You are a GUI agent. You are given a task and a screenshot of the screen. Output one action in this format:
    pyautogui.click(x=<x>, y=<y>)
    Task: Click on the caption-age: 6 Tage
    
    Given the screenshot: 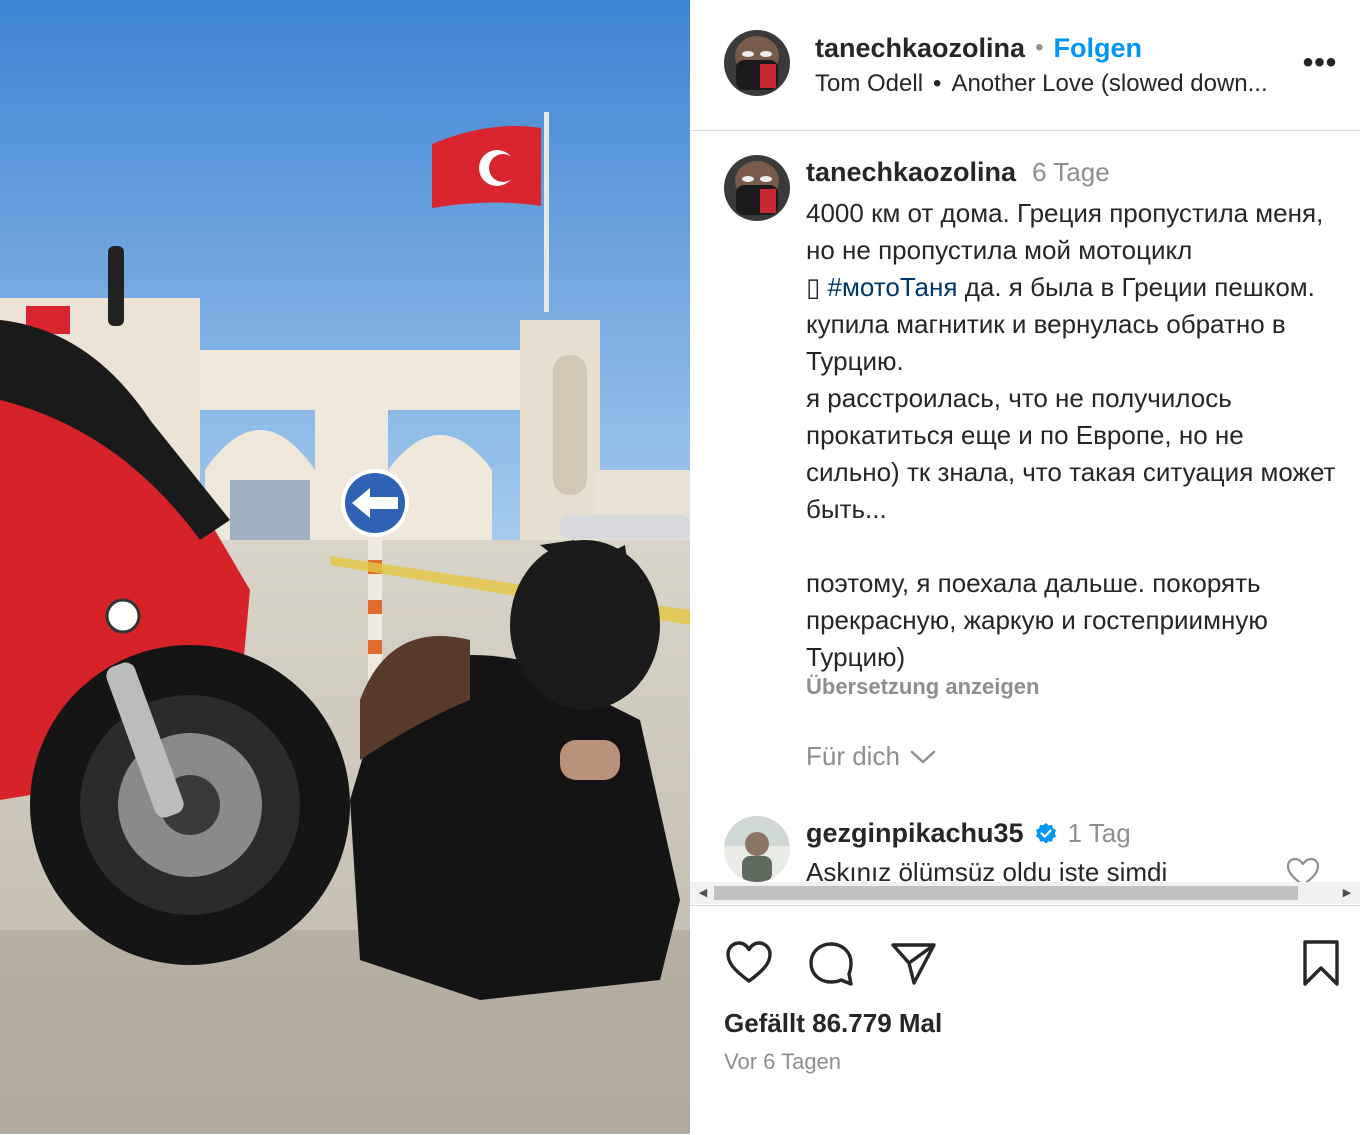 What is the action you would take?
    pyautogui.click(x=1071, y=172)
    